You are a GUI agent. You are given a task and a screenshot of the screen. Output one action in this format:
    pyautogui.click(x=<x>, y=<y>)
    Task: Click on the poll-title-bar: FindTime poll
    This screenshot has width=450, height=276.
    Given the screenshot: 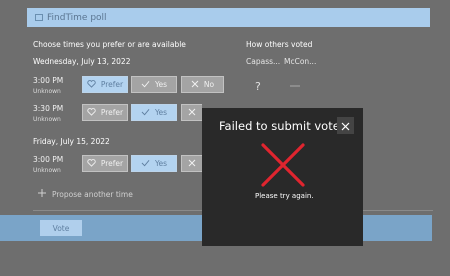 What is the action you would take?
    pyautogui.click(x=228, y=17)
    